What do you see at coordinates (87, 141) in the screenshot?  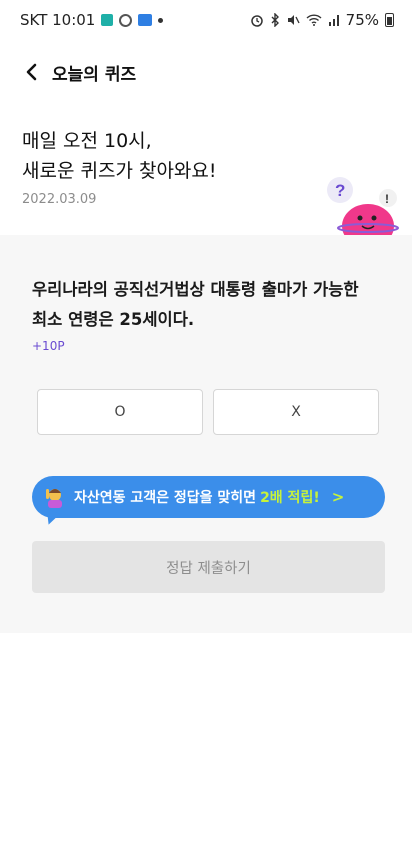 I see `intro-line-1: 매일 오전 10시,` at bounding box center [87, 141].